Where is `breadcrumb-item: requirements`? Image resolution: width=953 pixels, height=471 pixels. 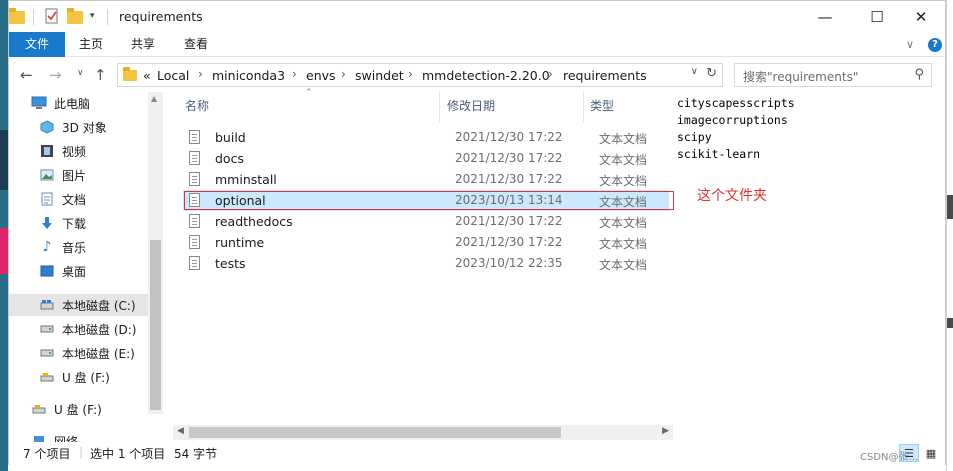
breadcrumb-item: requirements is located at coordinates (605, 75).